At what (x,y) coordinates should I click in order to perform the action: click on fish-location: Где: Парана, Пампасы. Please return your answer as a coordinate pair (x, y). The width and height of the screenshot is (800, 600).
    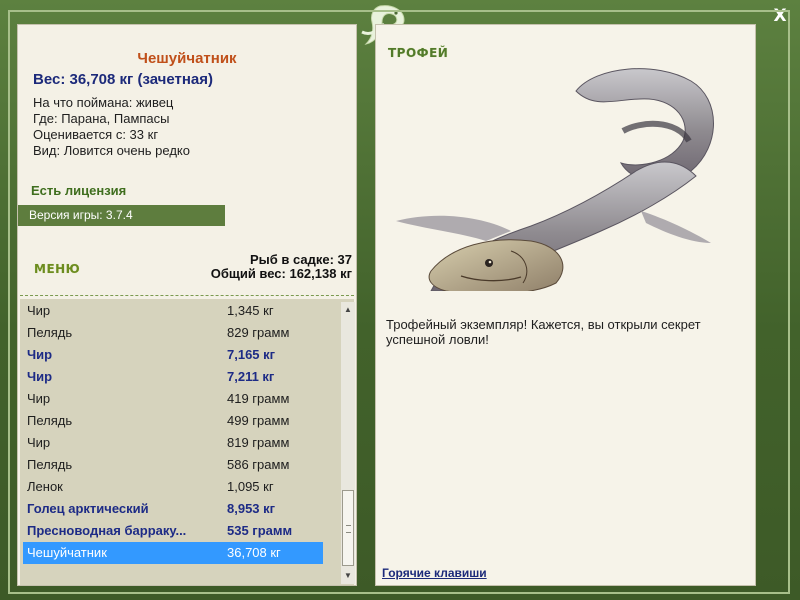
    Looking at the image, I should click on (101, 118).